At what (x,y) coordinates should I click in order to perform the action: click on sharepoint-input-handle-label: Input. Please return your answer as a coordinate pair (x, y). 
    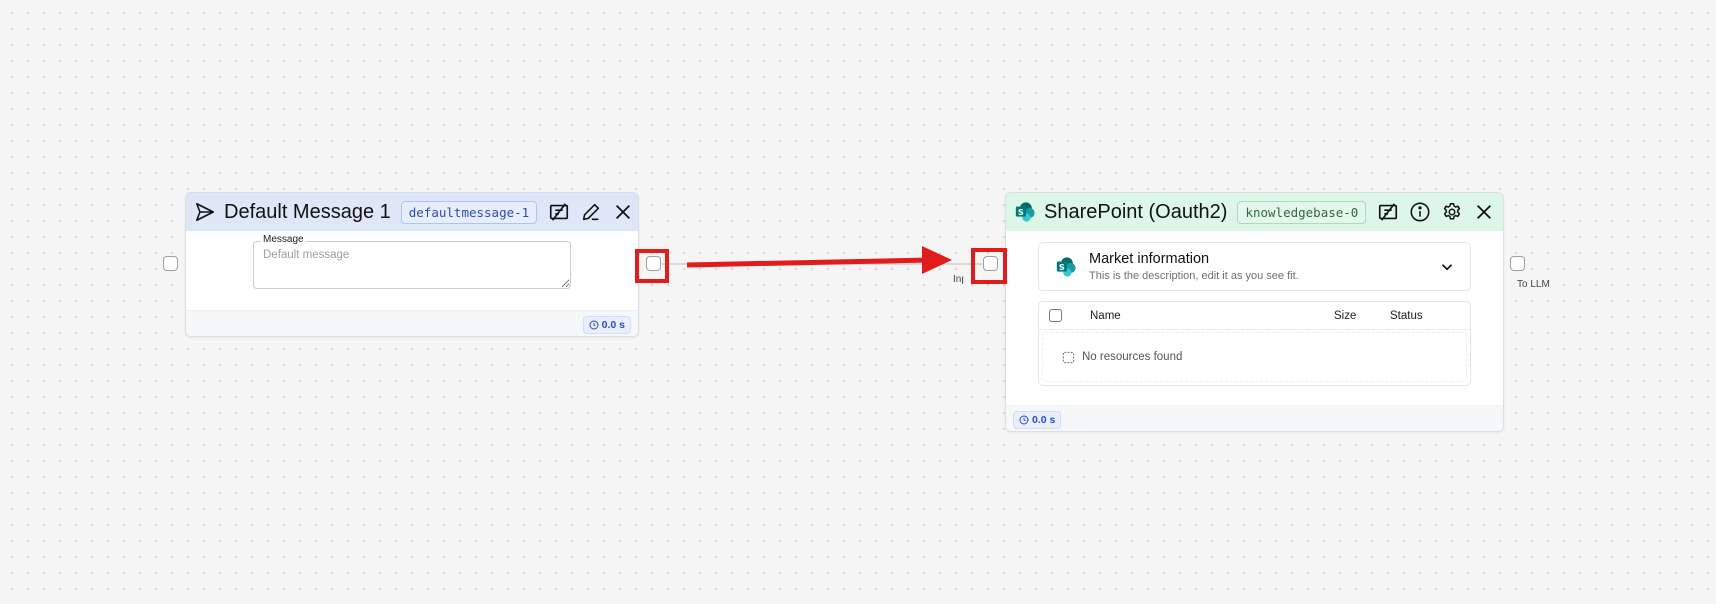
    Looking at the image, I should click on (957, 279).